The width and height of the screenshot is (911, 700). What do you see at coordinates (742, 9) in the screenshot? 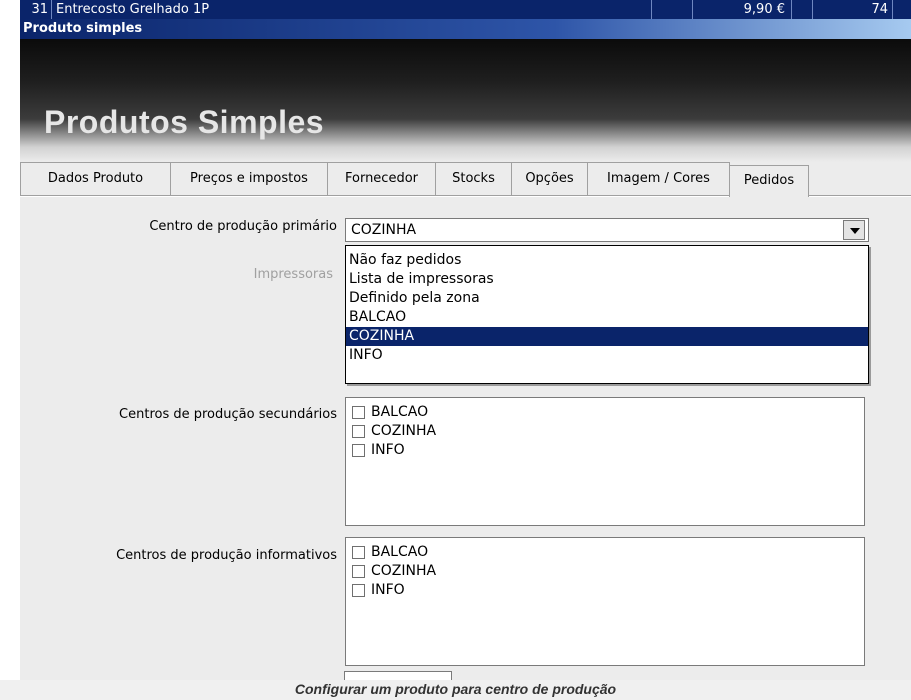
I see `row-price: 9,90 €` at bounding box center [742, 9].